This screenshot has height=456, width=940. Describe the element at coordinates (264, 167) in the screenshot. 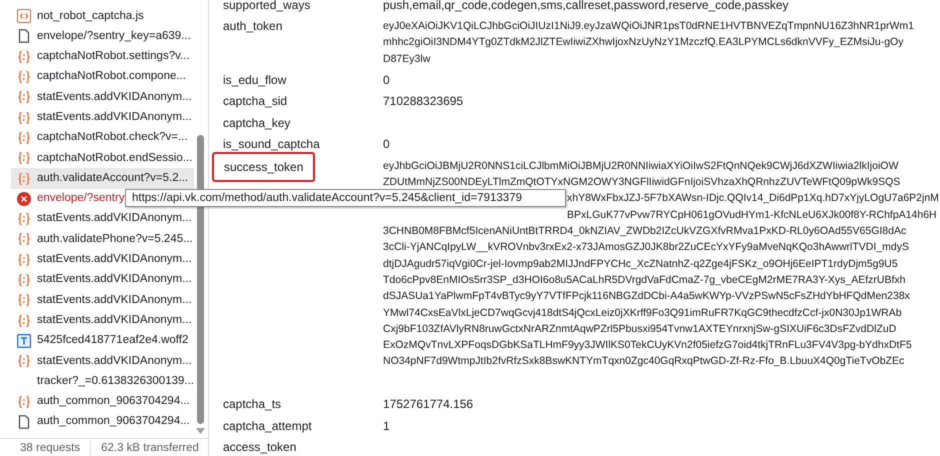

I see `field-key: success_token` at that location.